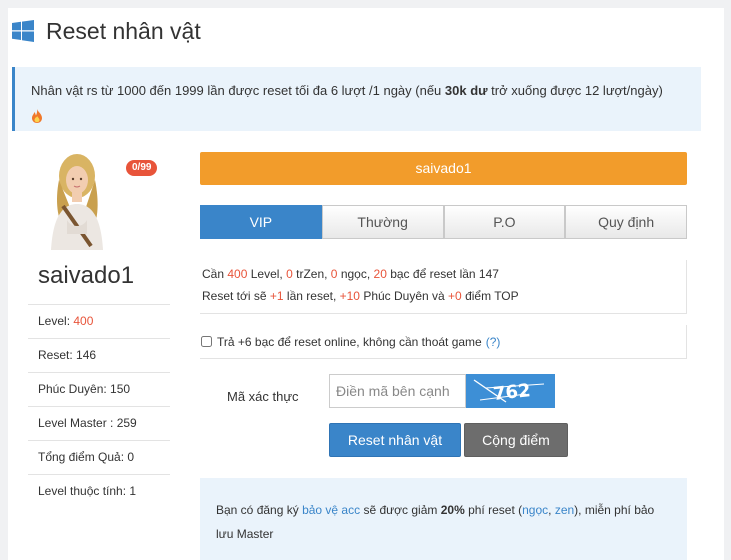 This screenshot has width=731, height=560. I want to click on text: điểm TOP, so click(490, 296).